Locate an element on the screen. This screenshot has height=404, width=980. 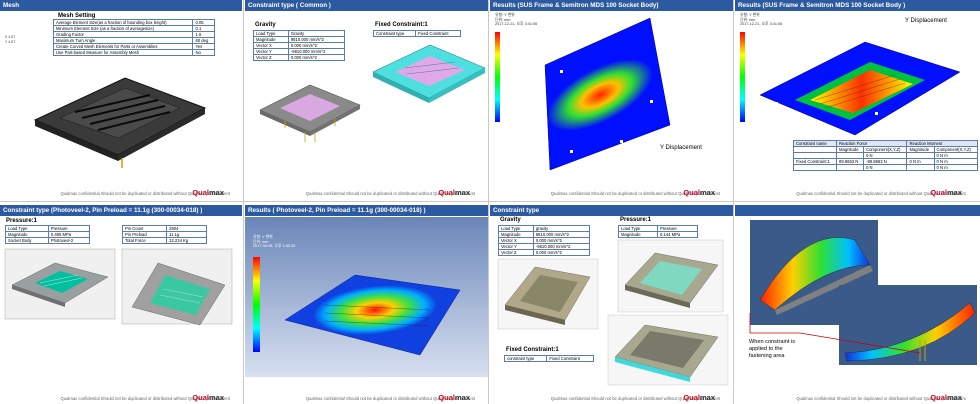
y-displacement-model-image is located at coordinates (607, 94).